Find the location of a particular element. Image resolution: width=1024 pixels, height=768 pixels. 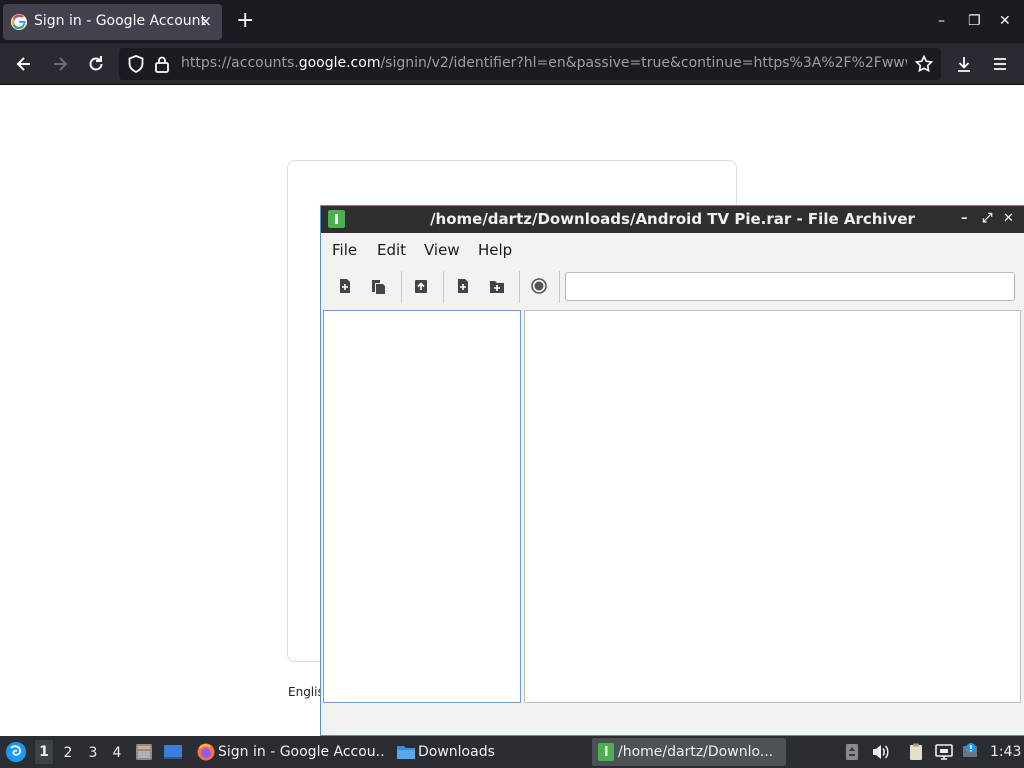

archiver-toolbar is located at coordinates (672, 287).